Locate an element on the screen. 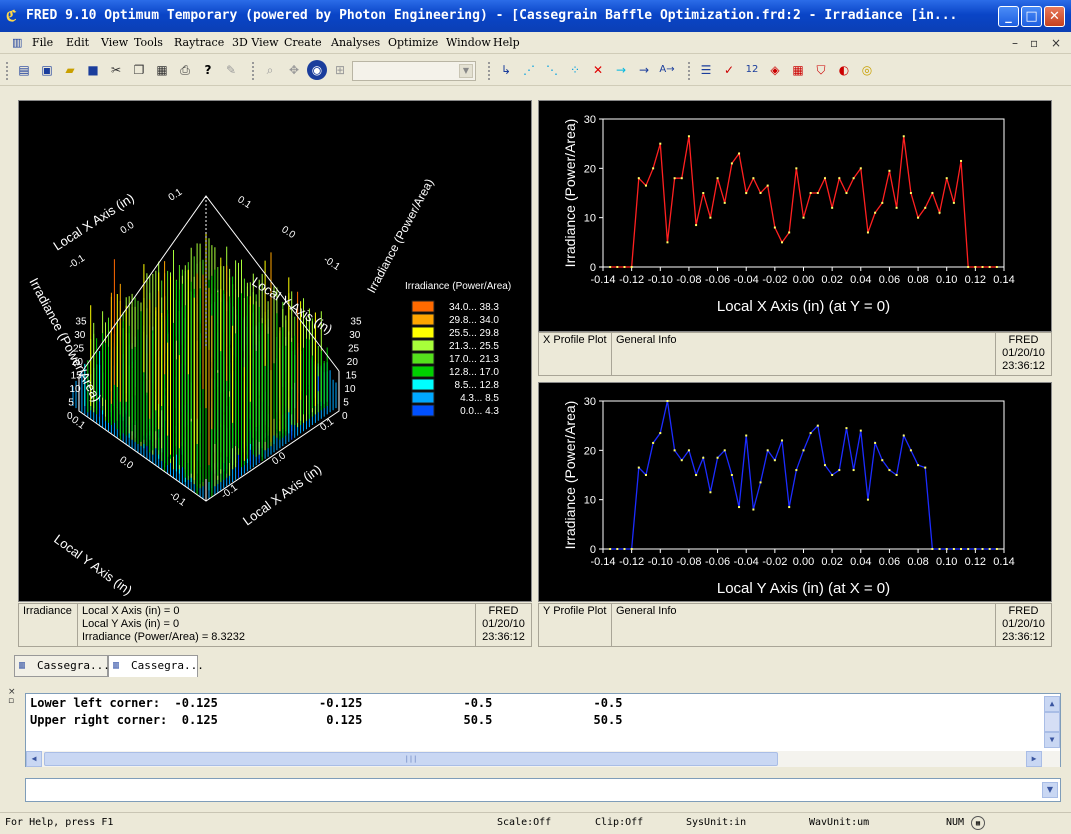 Image resolution: width=1071 pixels, height=834 pixels. globe-icon: ◉ is located at coordinates (317, 70).